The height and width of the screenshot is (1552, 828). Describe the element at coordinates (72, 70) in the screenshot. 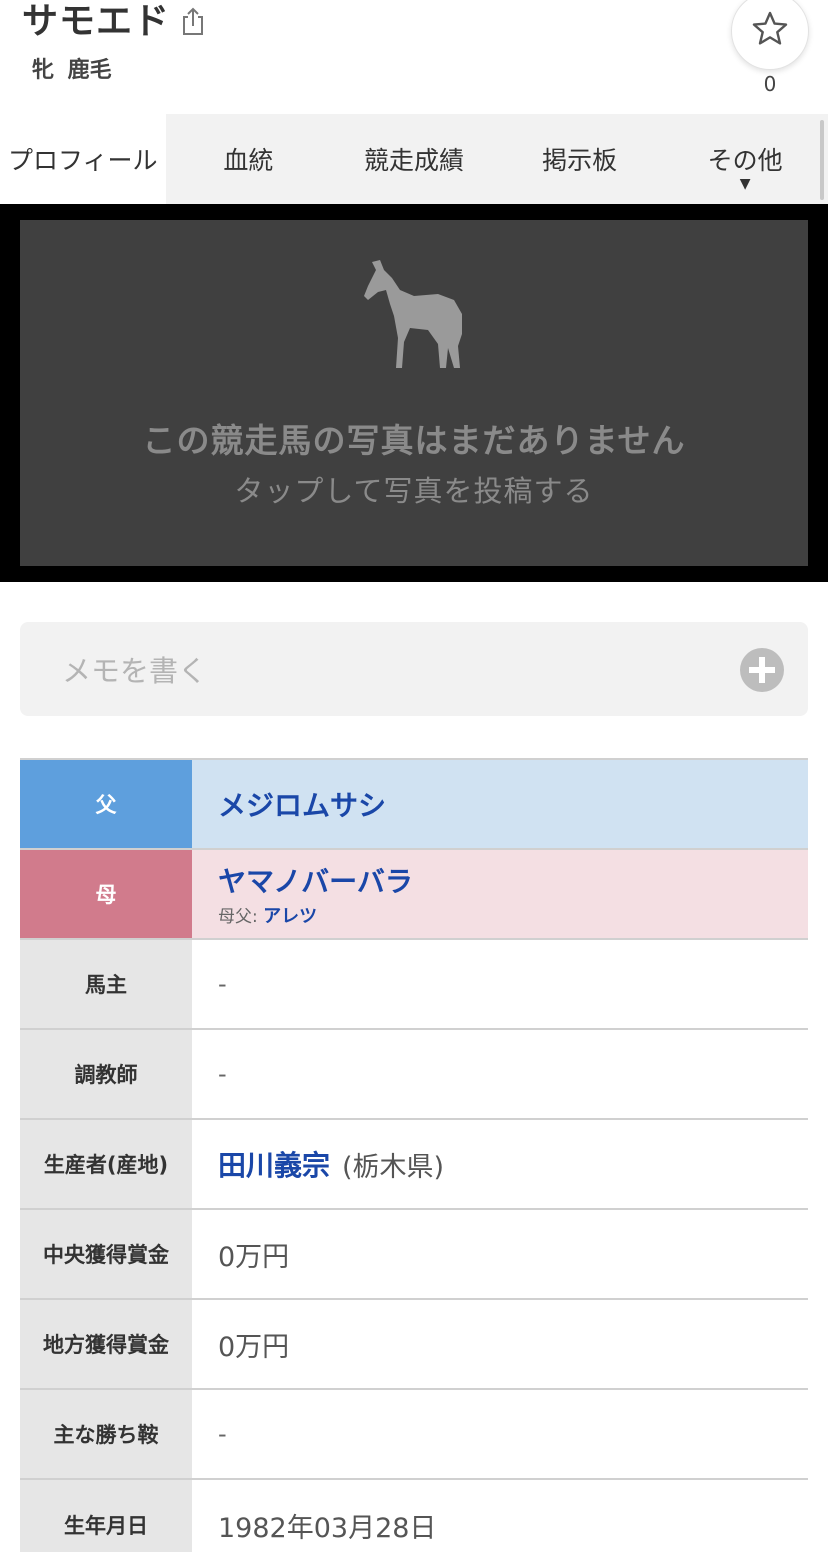

I see `horse-sex-coat: 牝 鹿毛` at that location.